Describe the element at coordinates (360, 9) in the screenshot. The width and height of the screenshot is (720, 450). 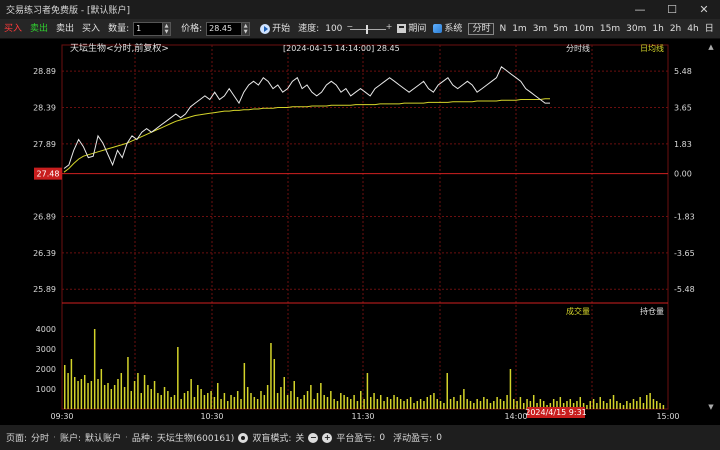
I see `title-bar: 交易练习者免费版 - [默认账户] — ☐ ✕` at that location.